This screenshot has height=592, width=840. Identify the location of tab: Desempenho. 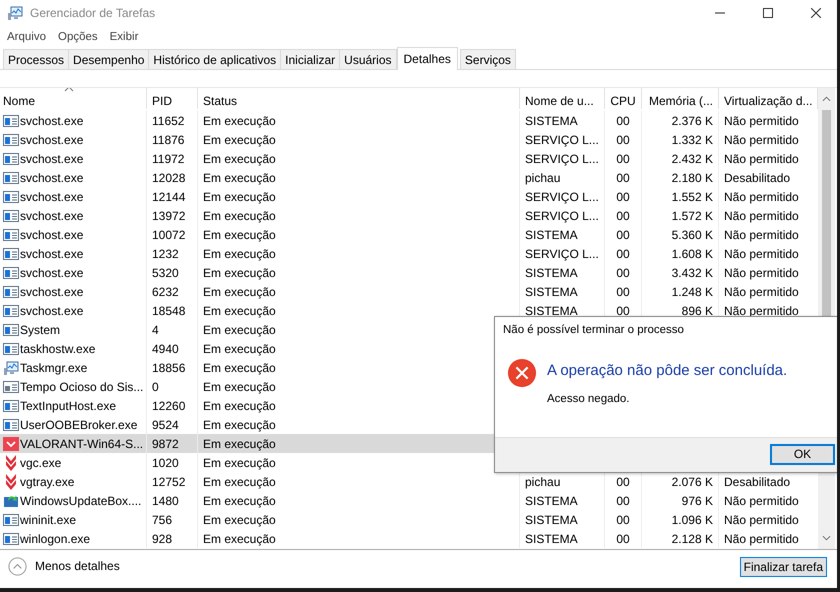
(109, 59).